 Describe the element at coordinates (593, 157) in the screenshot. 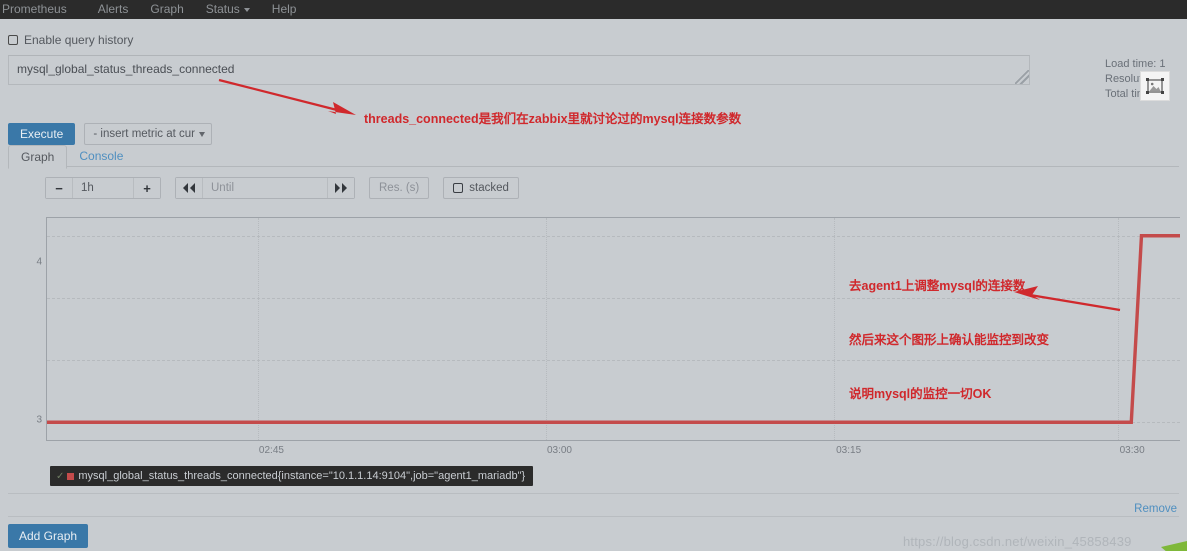

I see `result-tabs: Graph Console` at that location.